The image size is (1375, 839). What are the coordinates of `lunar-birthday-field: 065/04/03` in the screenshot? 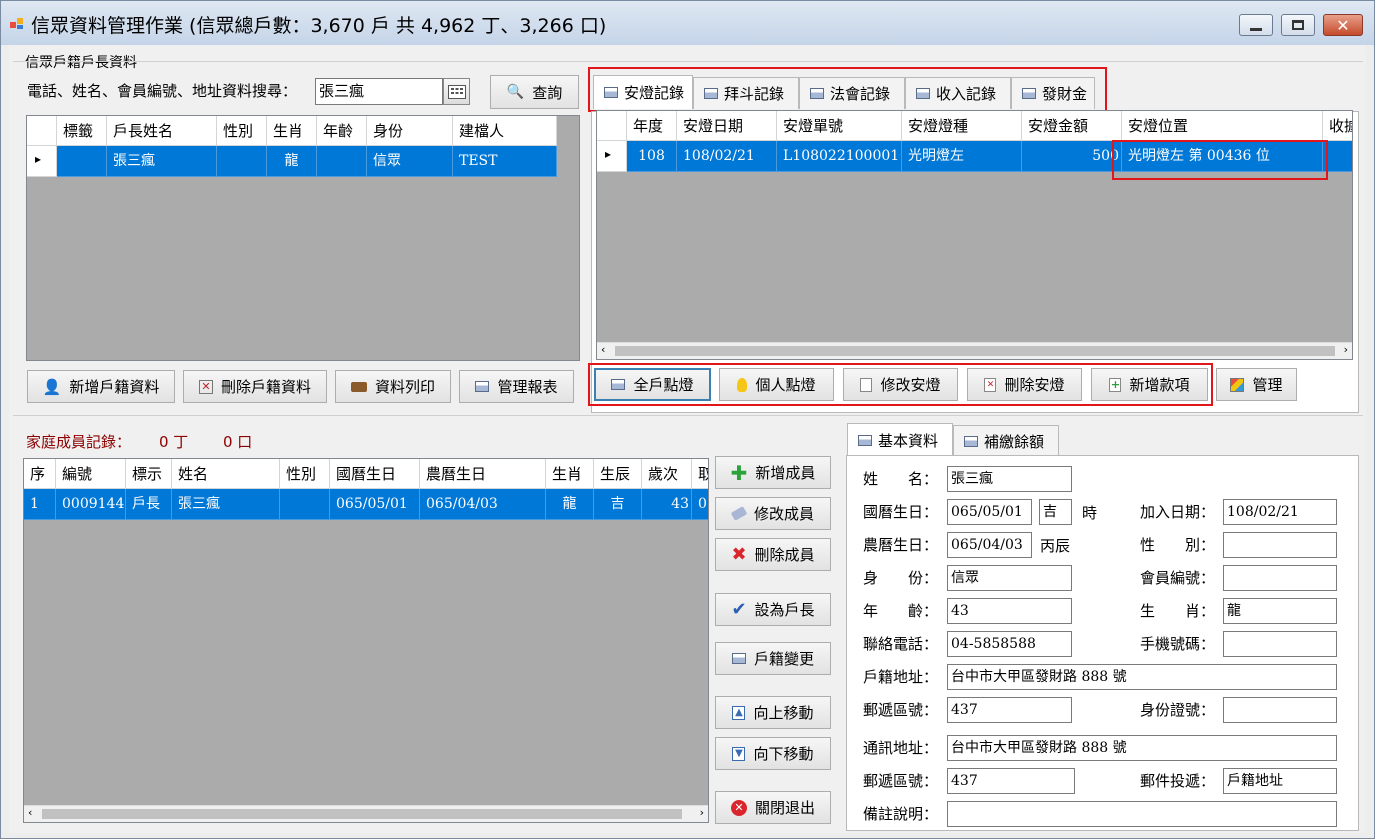 It's located at (989, 545).